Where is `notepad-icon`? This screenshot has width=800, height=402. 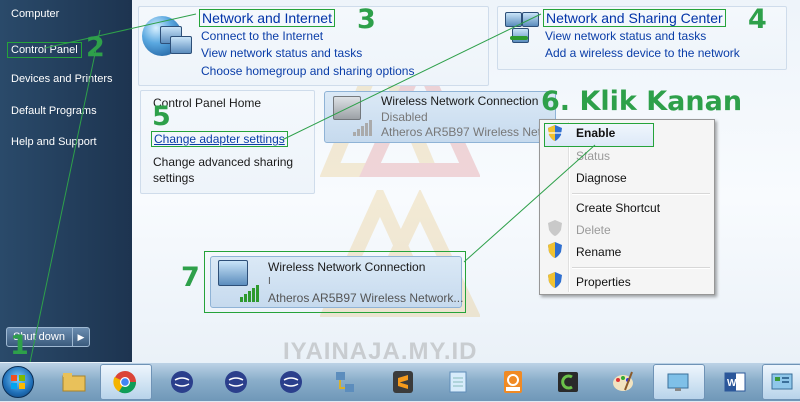
notepad-icon is located at coordinates (458, 382).